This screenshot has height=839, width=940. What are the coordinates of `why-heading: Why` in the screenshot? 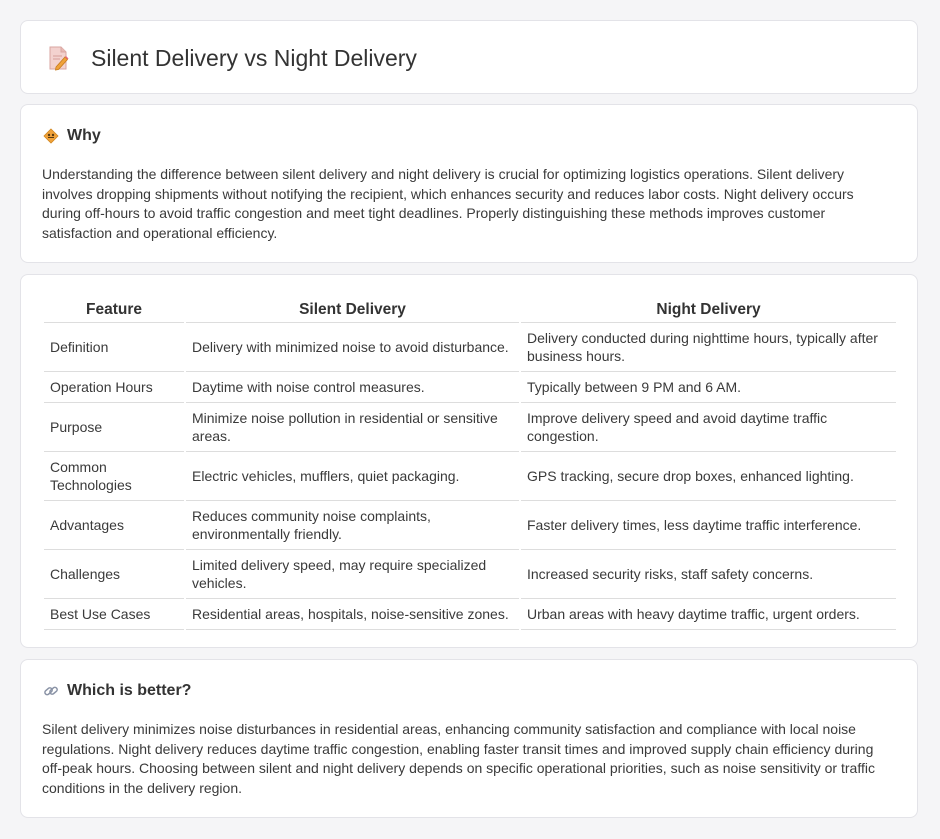 It's located at (72, 136).